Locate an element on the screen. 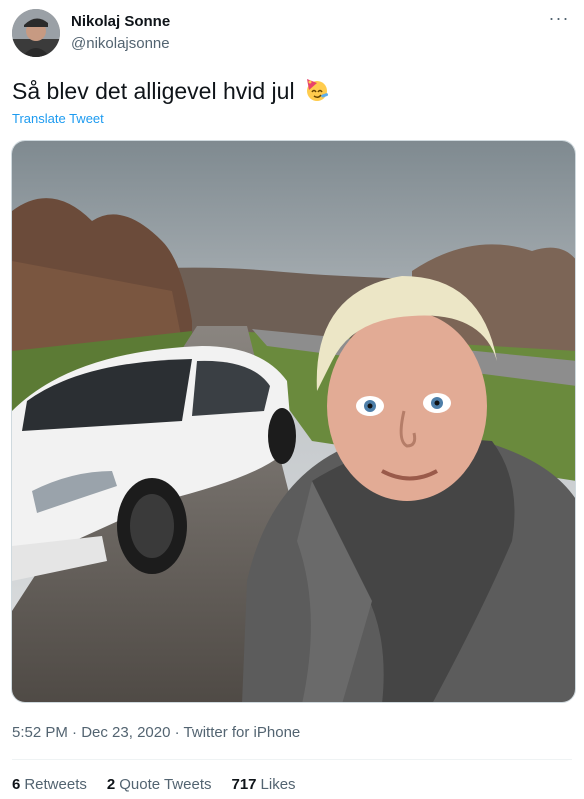  more-dots-icon: ··· is located at coordinates (559, 18).